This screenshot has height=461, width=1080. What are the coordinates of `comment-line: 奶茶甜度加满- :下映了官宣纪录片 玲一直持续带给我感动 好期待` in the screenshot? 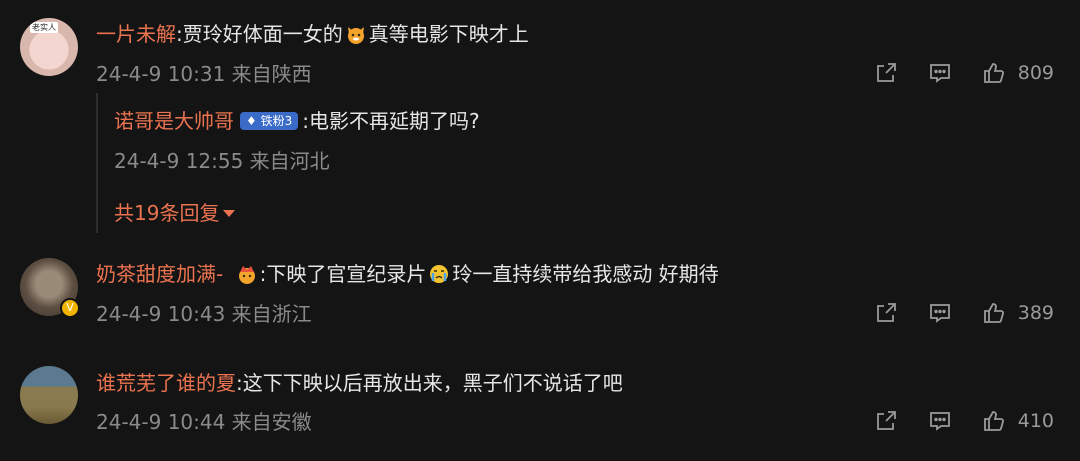 It's located at (407, 274).